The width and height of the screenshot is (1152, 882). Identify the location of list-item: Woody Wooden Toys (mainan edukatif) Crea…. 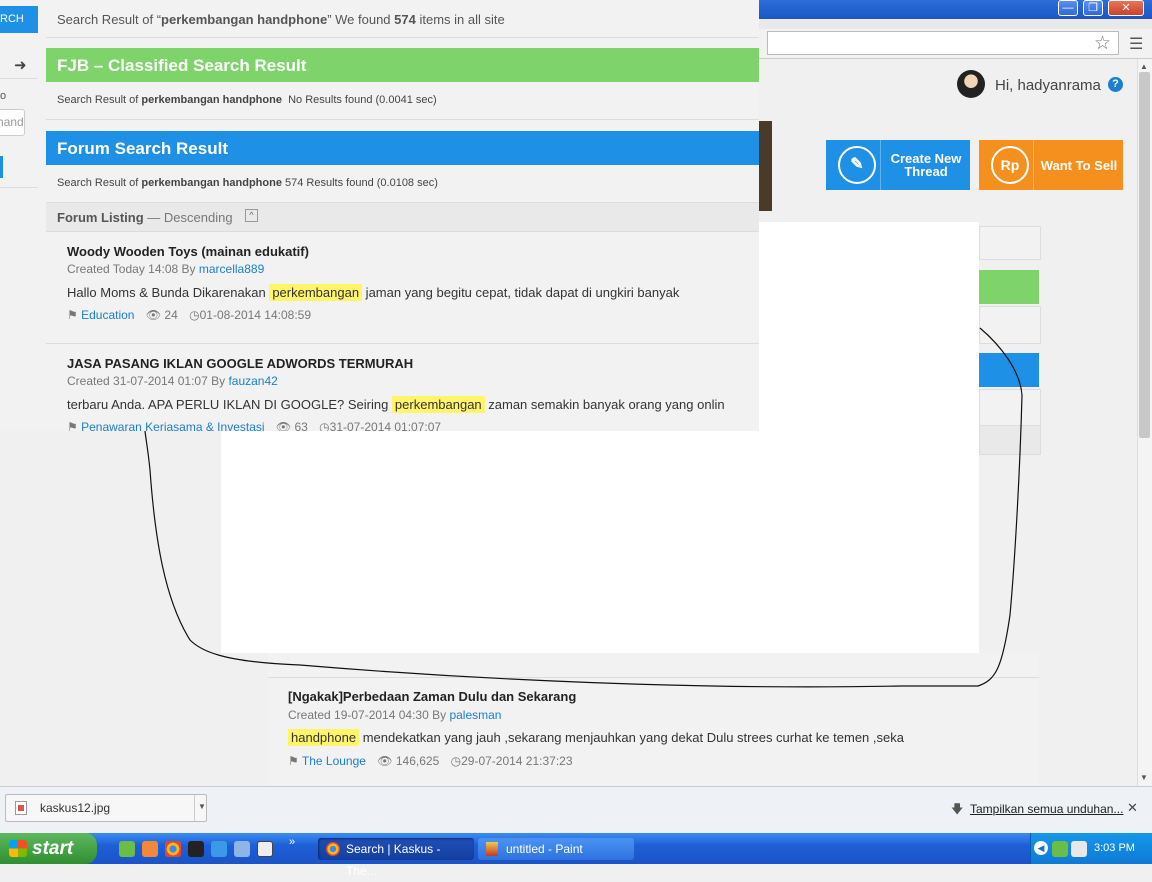
(402, 288).